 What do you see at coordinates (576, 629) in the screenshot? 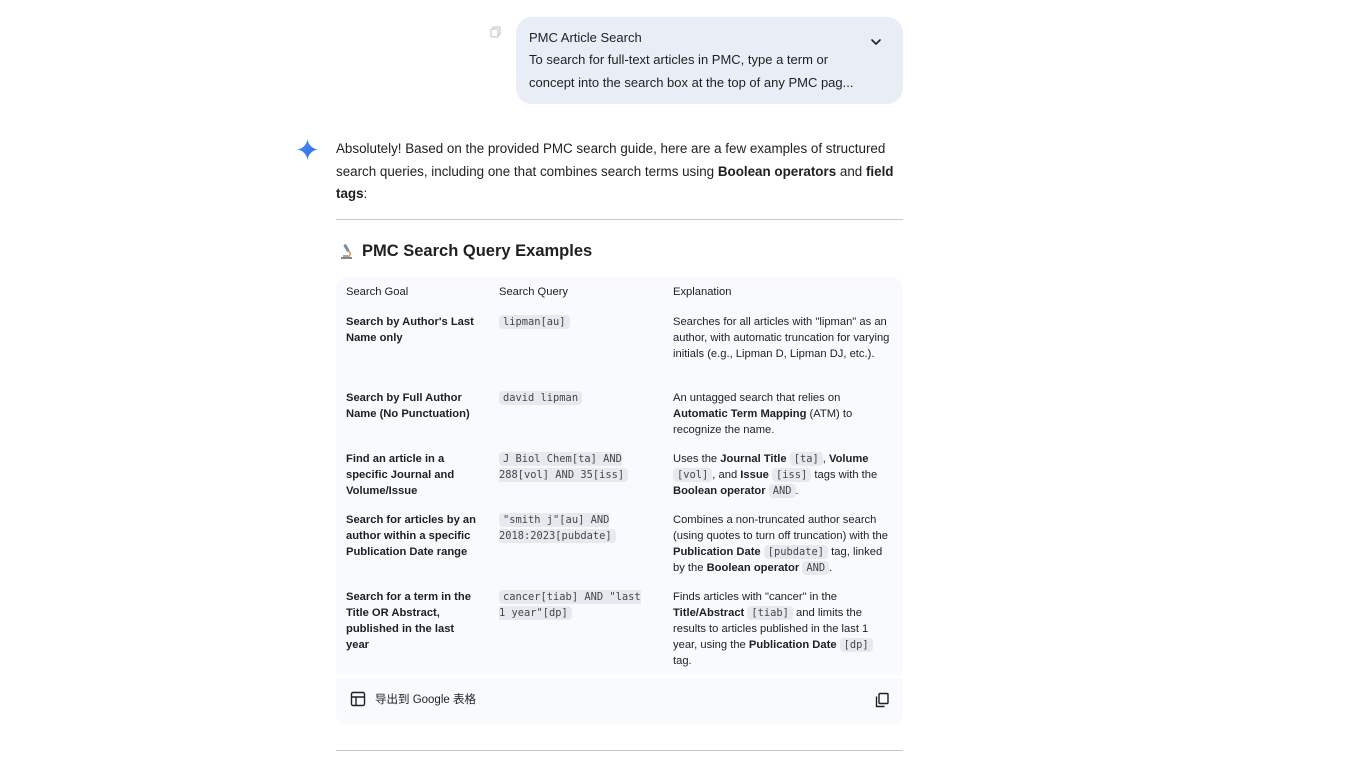
I see `cell-query: cancer[tiab] AND "last 1 year"[dp]` at bounding box center [576, 629].